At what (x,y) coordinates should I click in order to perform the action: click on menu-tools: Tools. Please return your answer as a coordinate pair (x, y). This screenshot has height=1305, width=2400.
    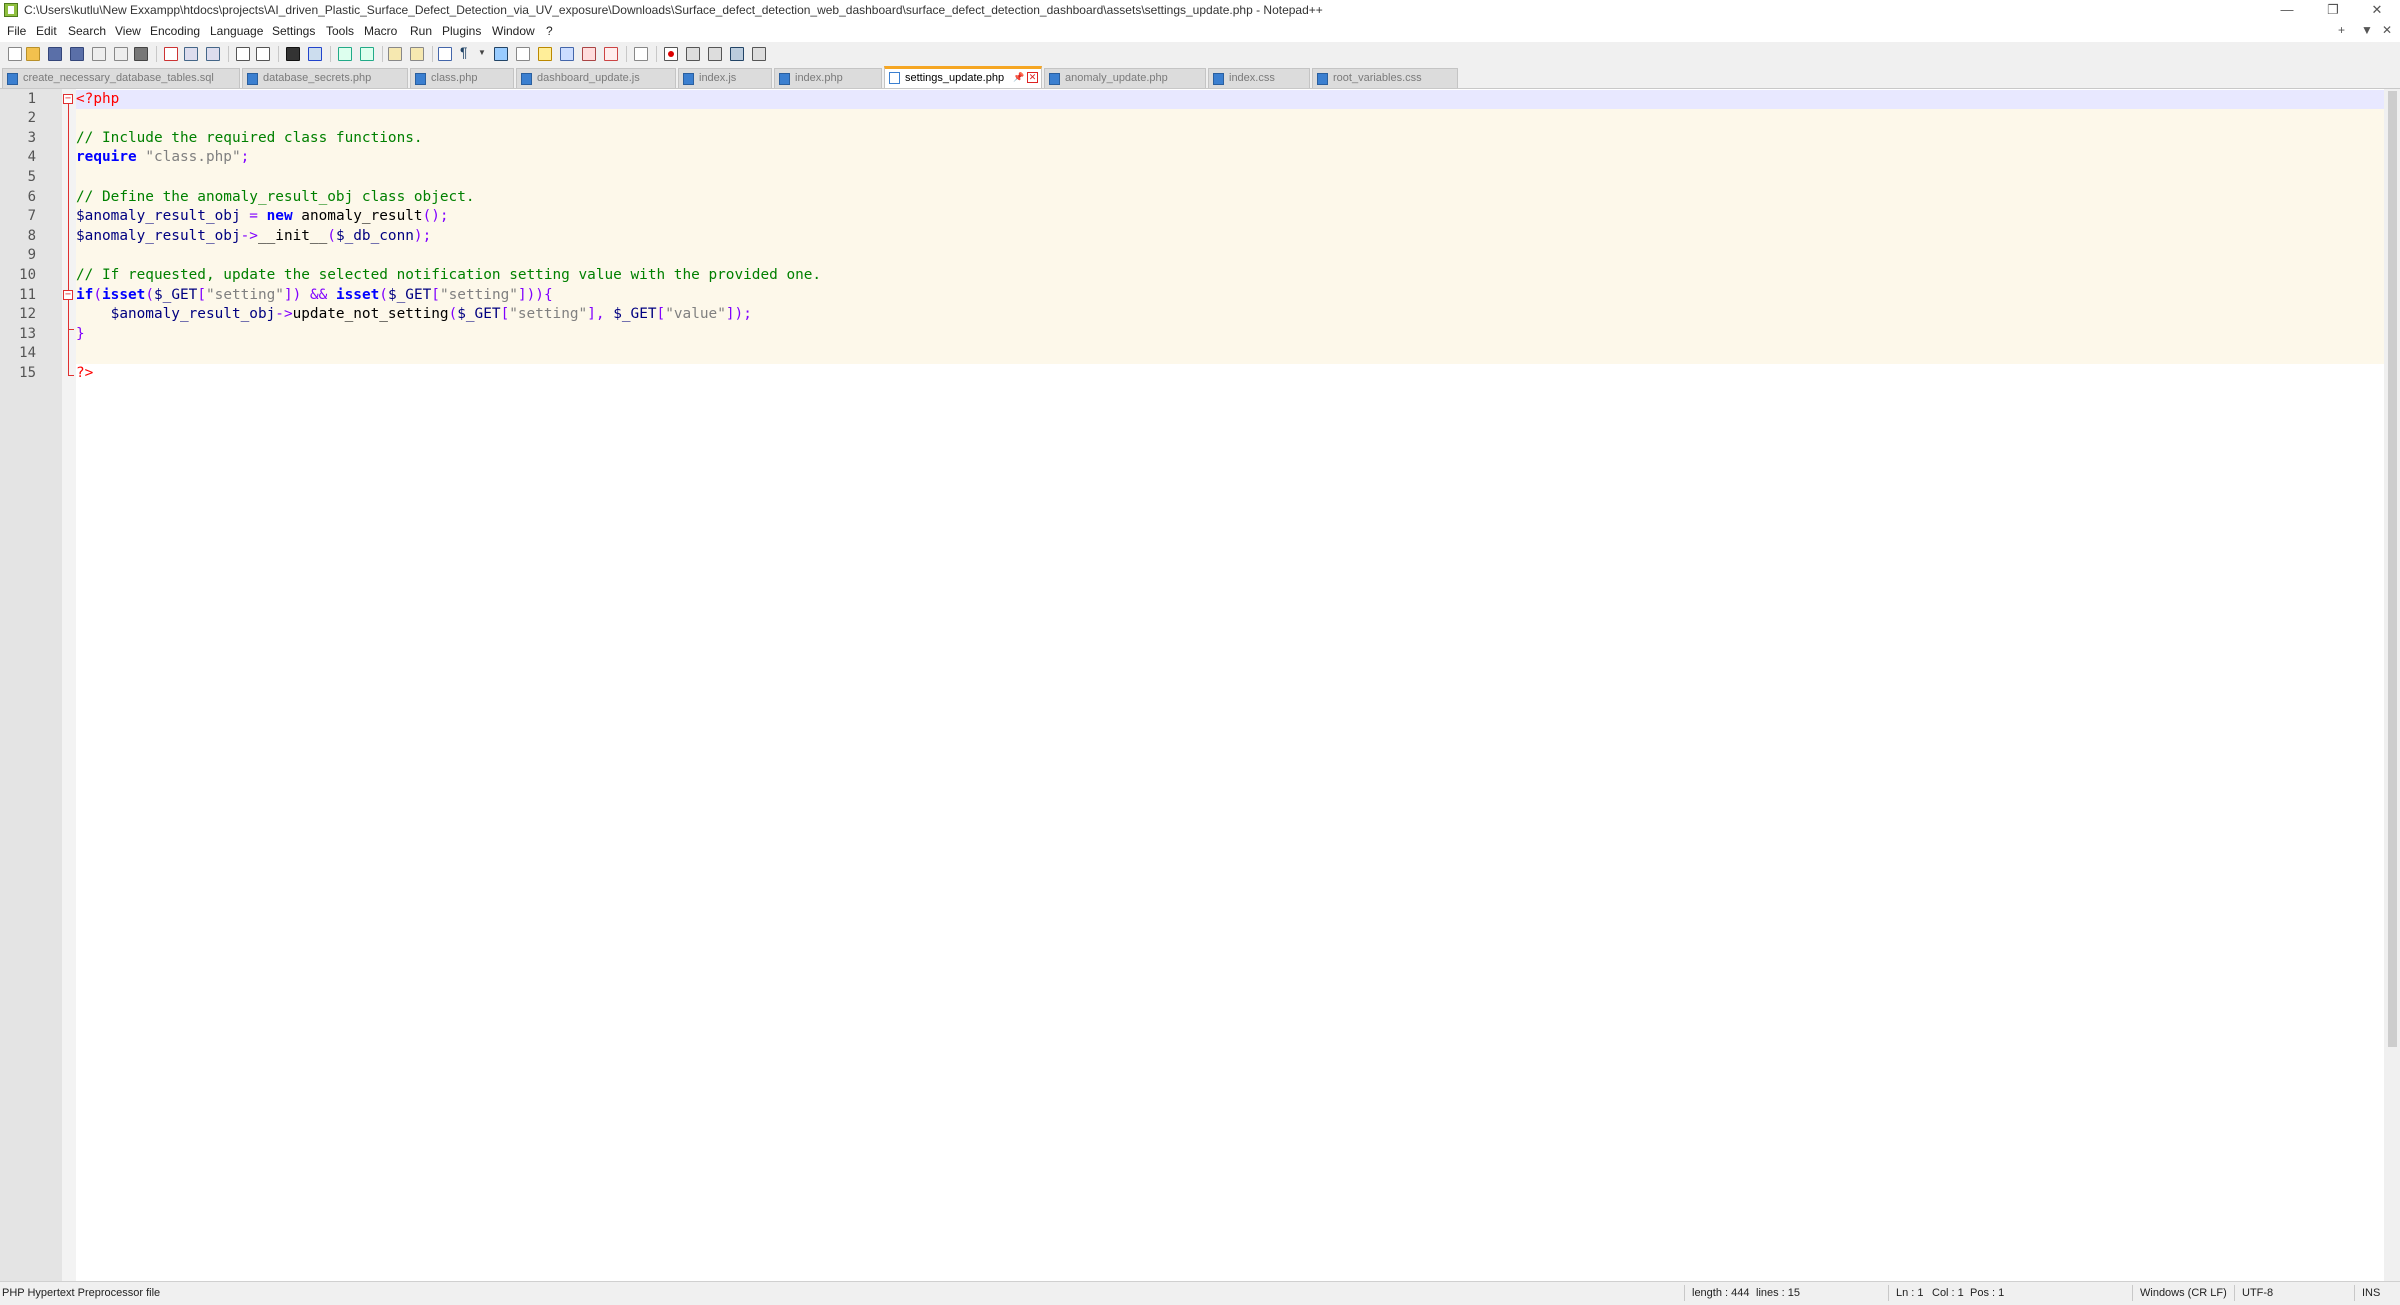
    Looking at the image, I should click on (340, 31).